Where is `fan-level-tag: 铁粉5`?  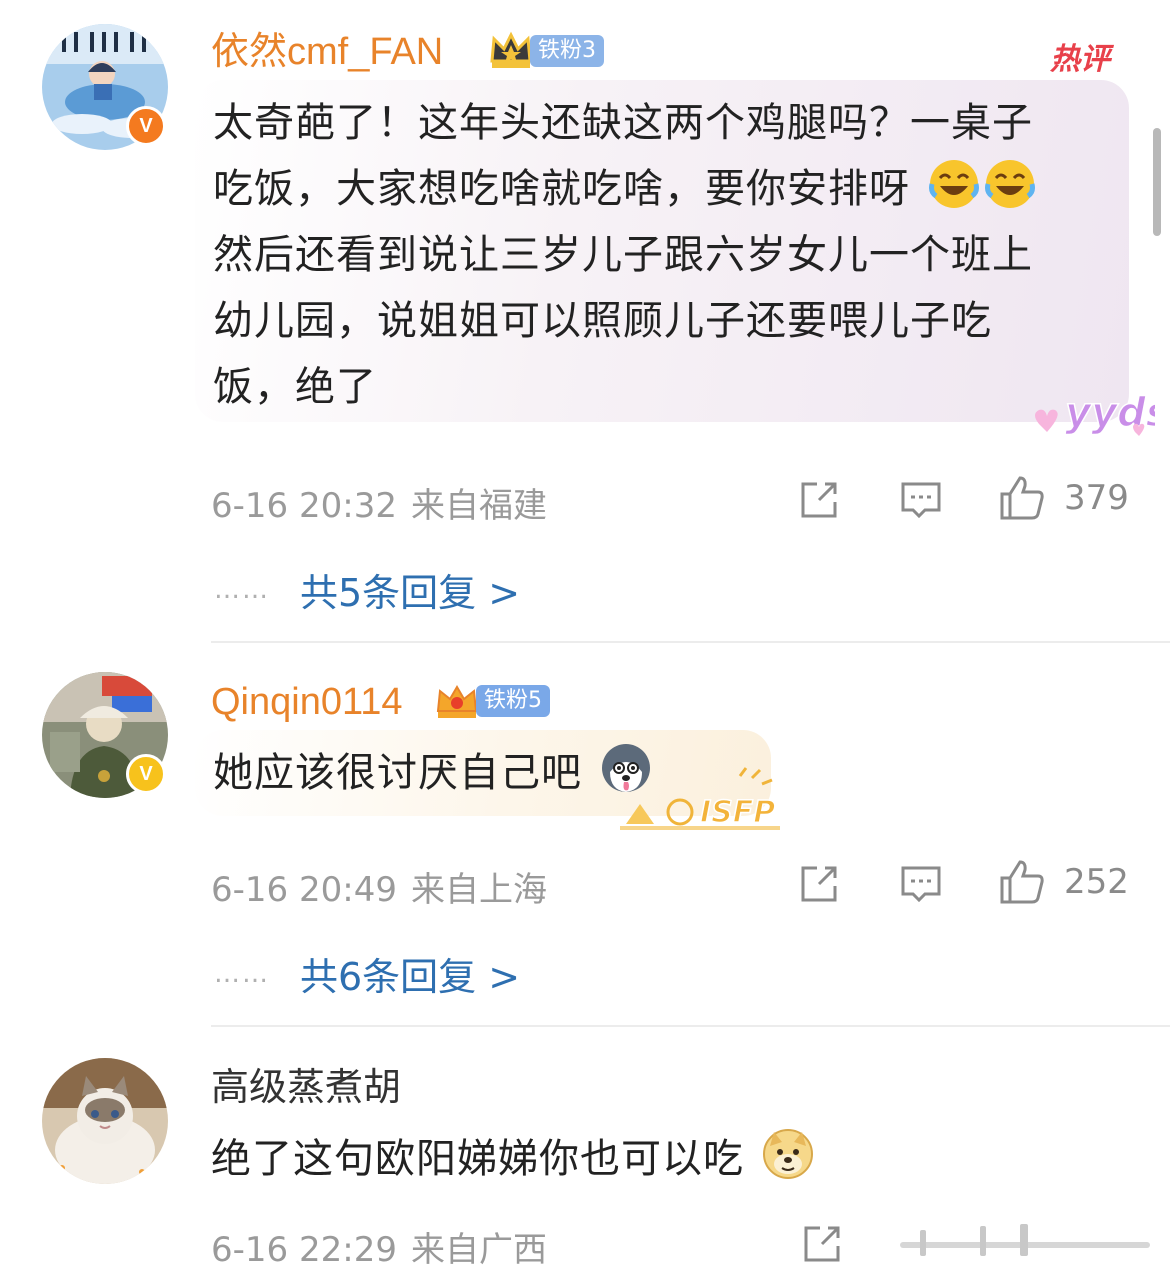 fan-level-tag: 铁粉5 is located at coordinates (513, 701).